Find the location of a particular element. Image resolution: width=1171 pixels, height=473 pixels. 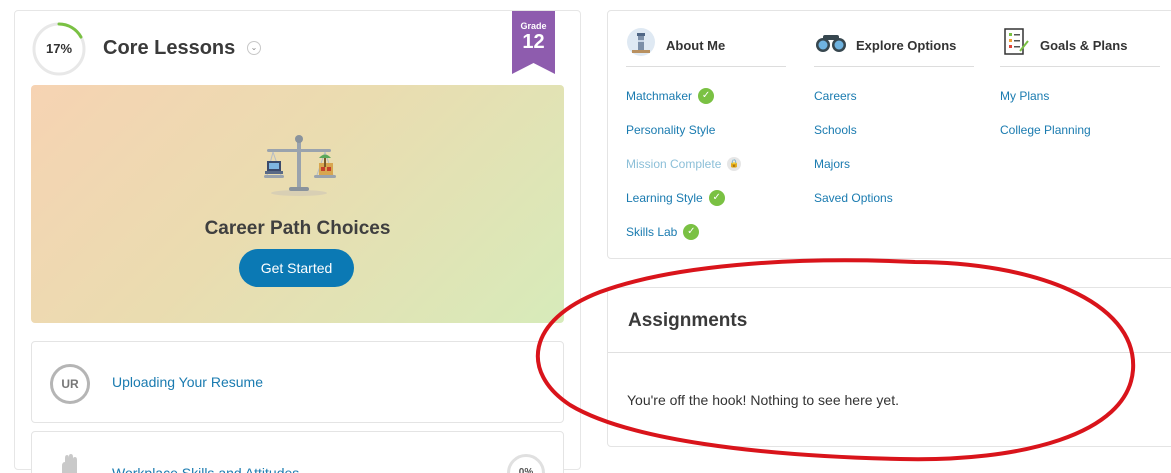

nav-item-matchmaker: Matchmaker ✓ is located at coordinates (706, 105).